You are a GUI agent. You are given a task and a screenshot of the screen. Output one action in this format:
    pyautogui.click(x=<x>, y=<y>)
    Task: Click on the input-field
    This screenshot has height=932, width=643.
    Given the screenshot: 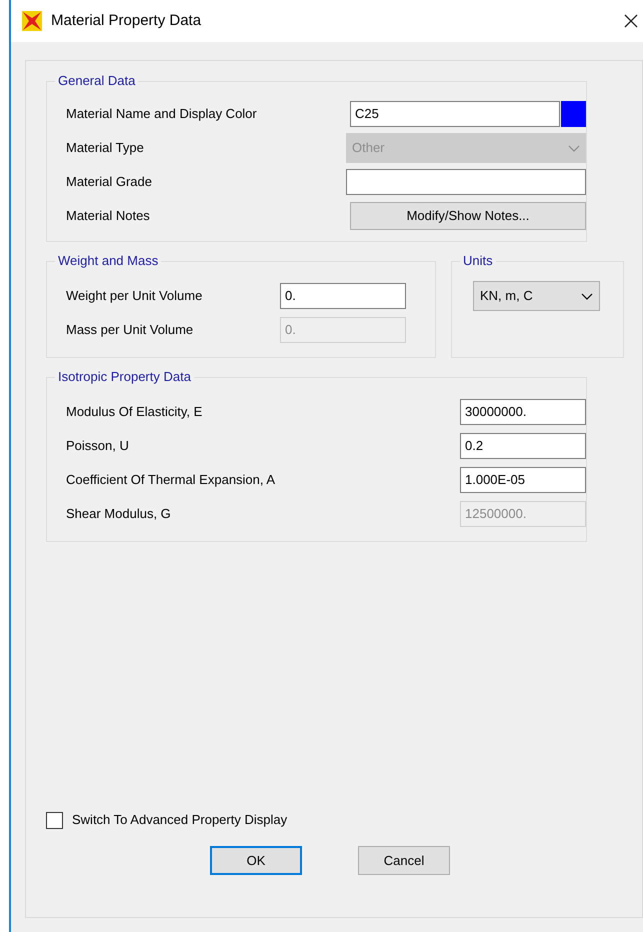 What is the action you would take?
    pyautogui.click(x=466, y=182)
    